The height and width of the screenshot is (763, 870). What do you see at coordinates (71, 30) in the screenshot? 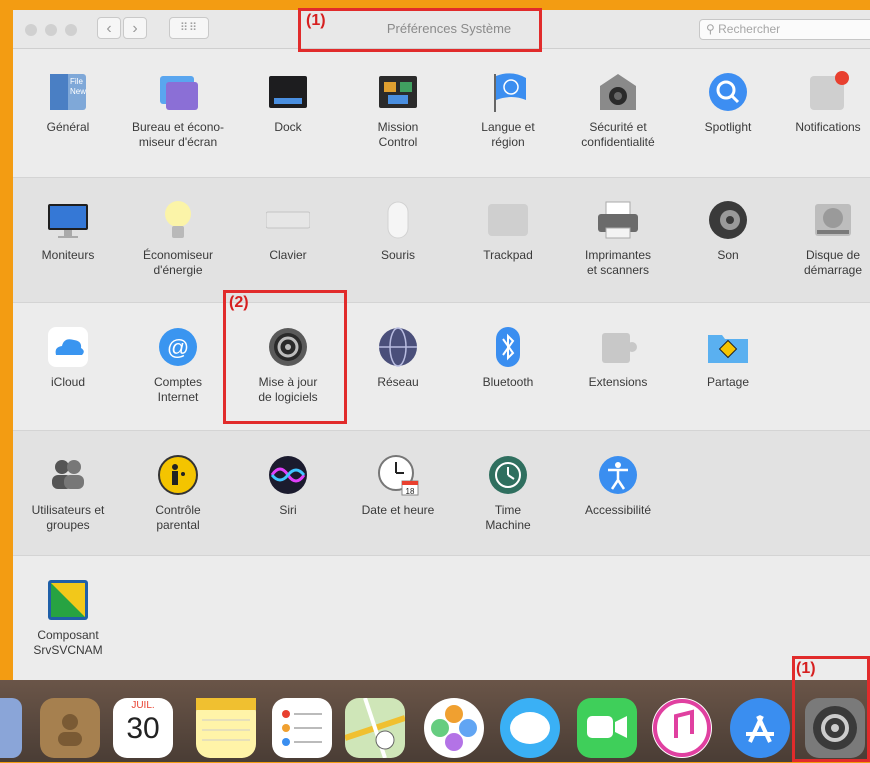
I see `zoom-window-button` at bounding box center [71, 30].